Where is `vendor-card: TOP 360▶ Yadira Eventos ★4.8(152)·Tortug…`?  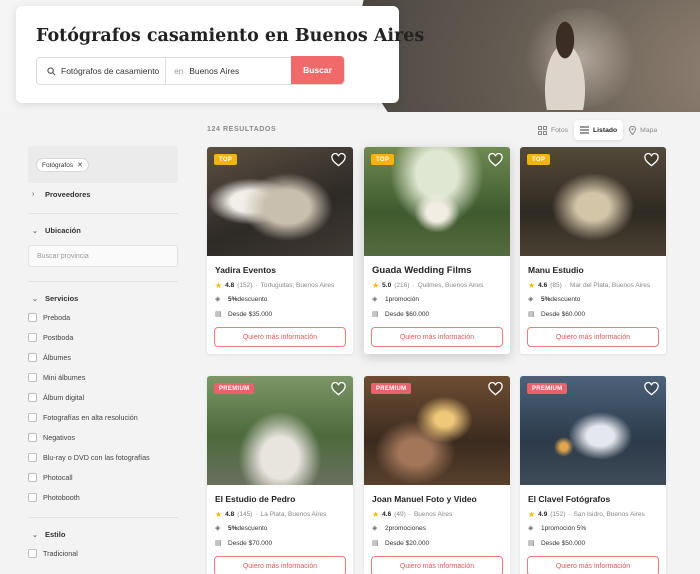
vendor-card: TOP 360▶ Yadira Eventos ★4.8(152)·Tortug… is located at coordinates (280, 250).